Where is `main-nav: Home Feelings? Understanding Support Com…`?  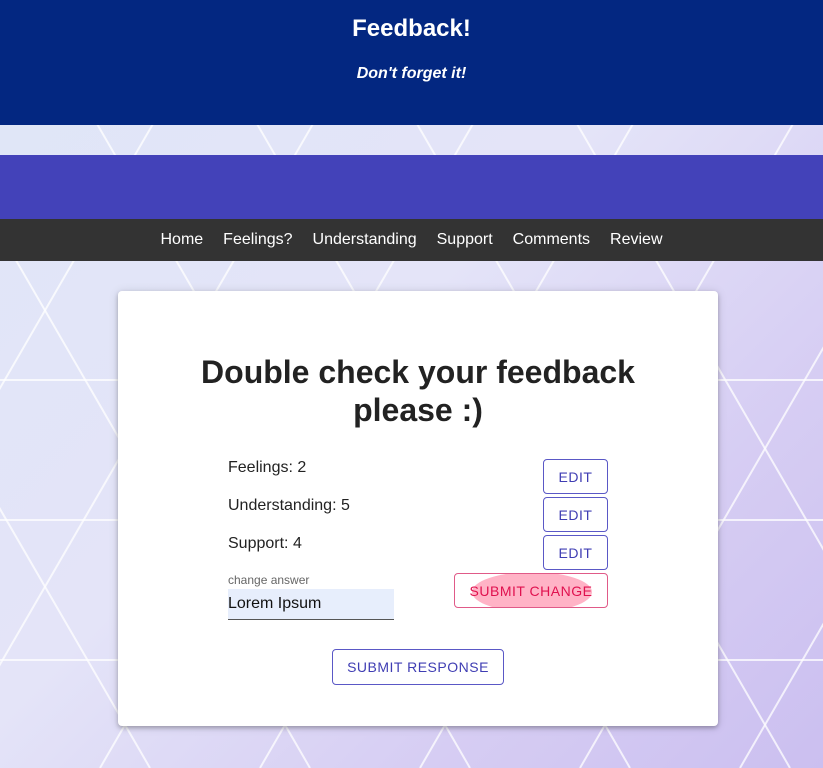
main-nav: Home Feelings? Understanding Support Com… is located at coordinates (411, 240).